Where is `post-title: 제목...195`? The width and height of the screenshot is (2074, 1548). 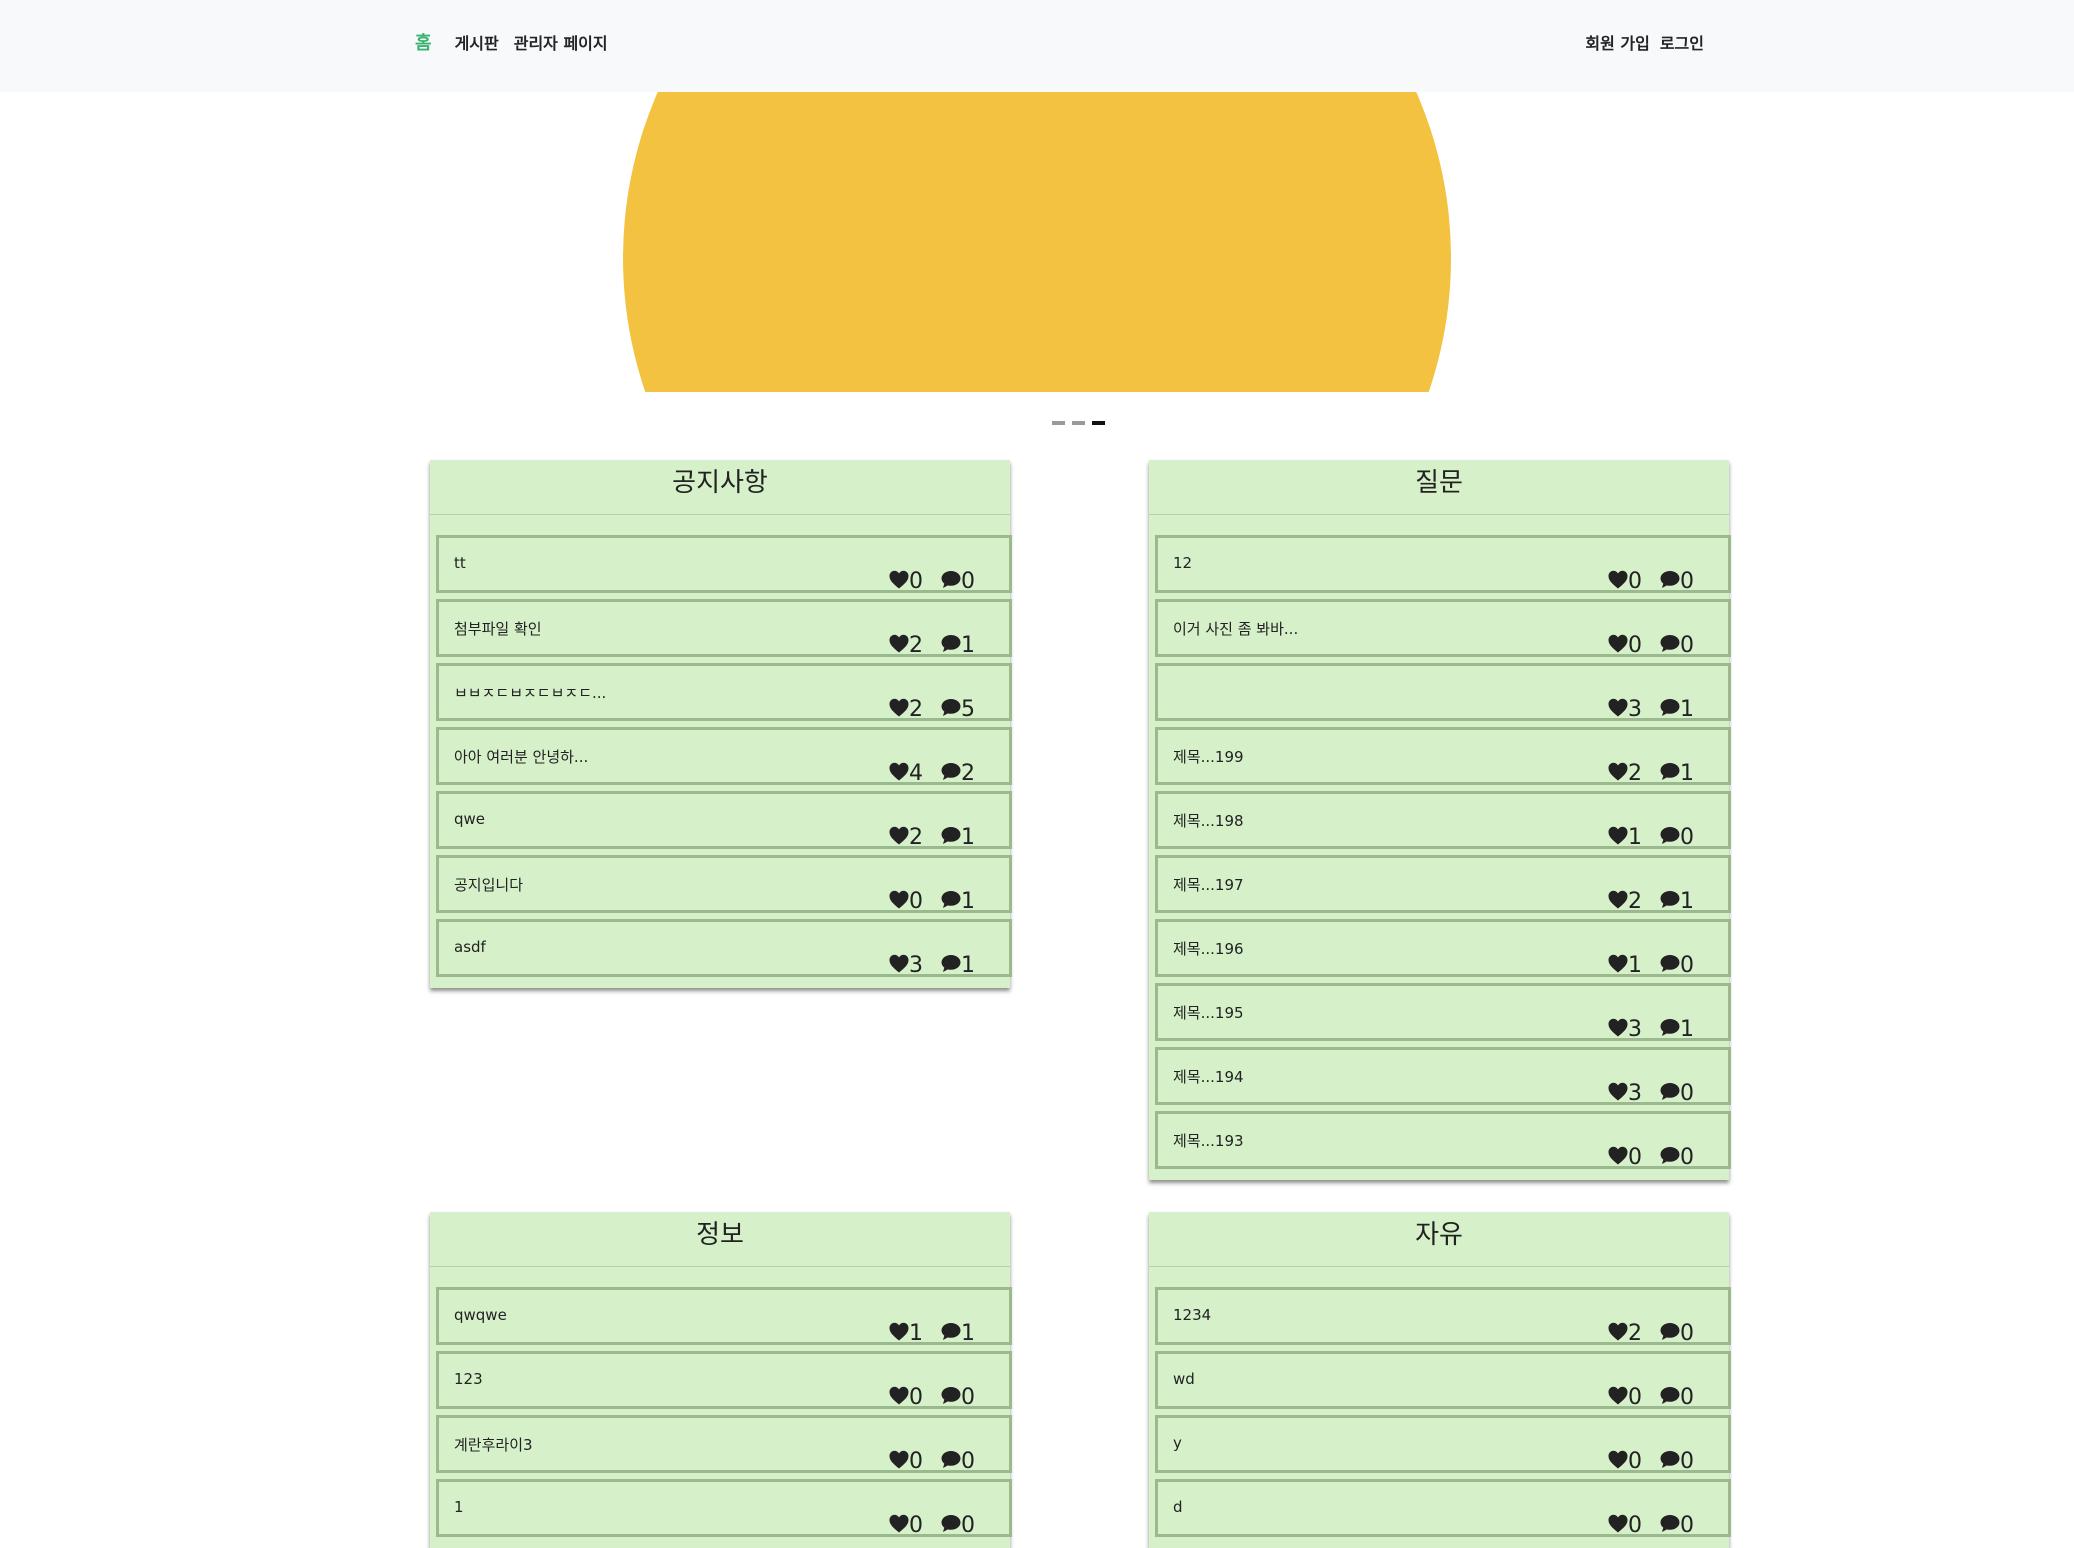
post-title: 제목...195 is located at coordinates (1208, 1012).